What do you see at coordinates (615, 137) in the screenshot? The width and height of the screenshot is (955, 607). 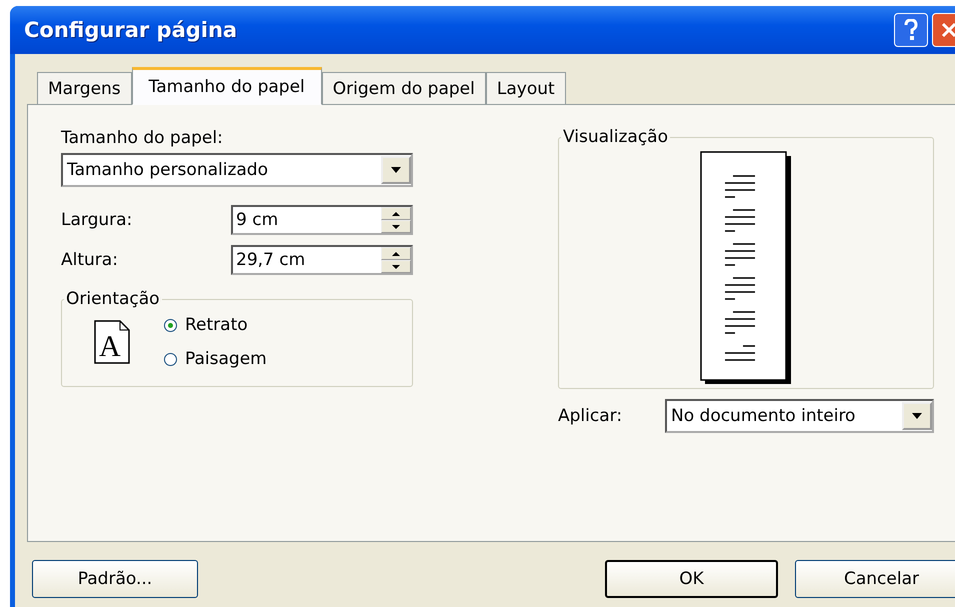 I see `preview-title: Visualização` at bounding box center [615, 137].